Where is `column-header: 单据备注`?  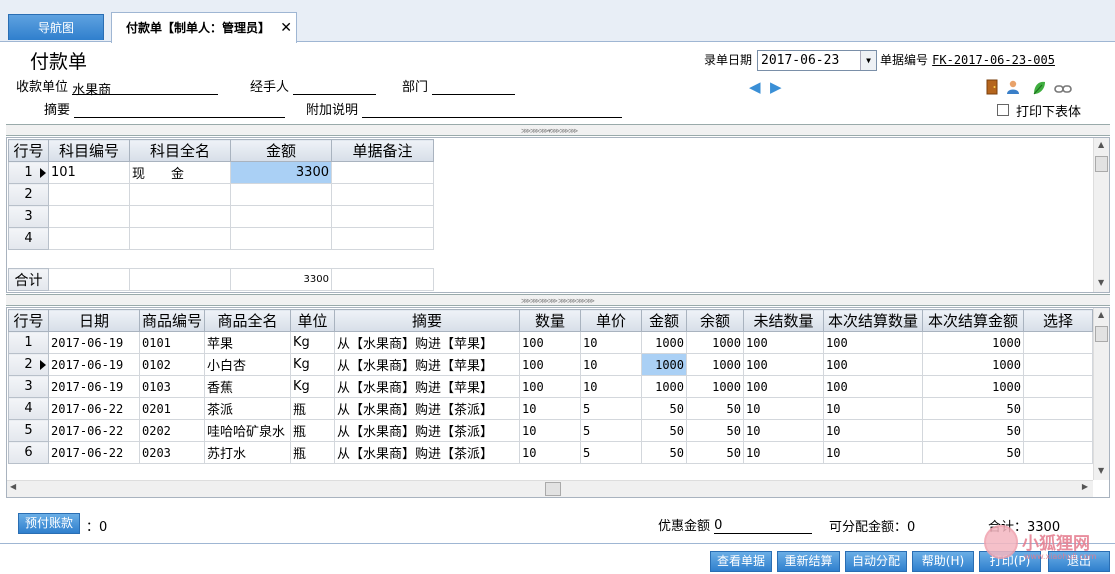
column-header: 单据备注 is located at coordinates (382, 150).